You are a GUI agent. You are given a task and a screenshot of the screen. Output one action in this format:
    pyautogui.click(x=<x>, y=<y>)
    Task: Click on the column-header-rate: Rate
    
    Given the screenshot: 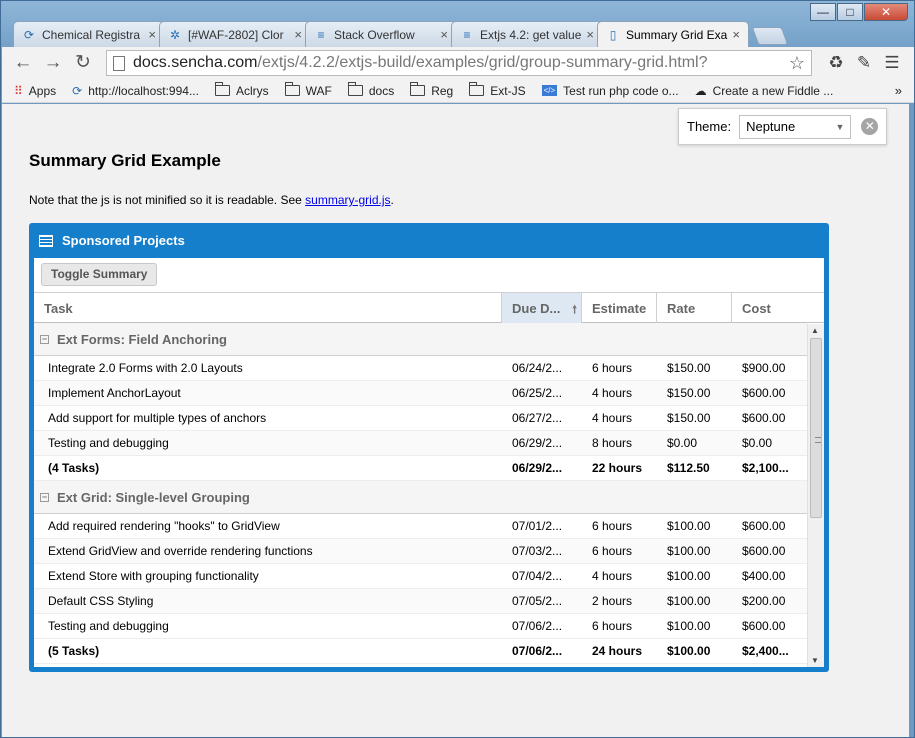 What is the action you would take?
    pyautogui.click(x=694, y=308)
    